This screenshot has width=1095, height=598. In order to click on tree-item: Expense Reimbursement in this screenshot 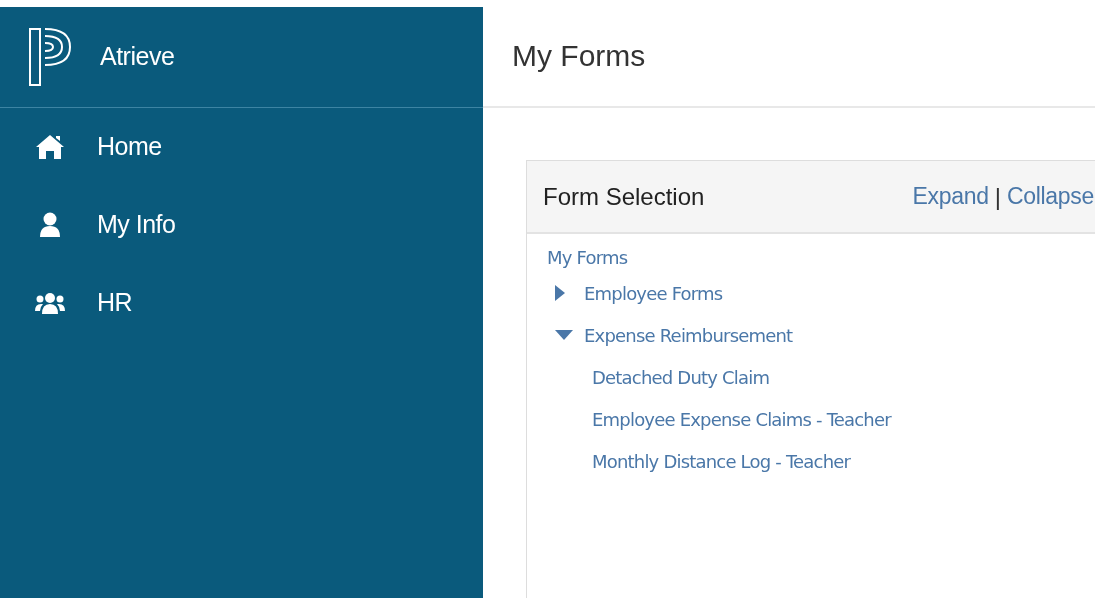, I will do `click(688, 335)`.